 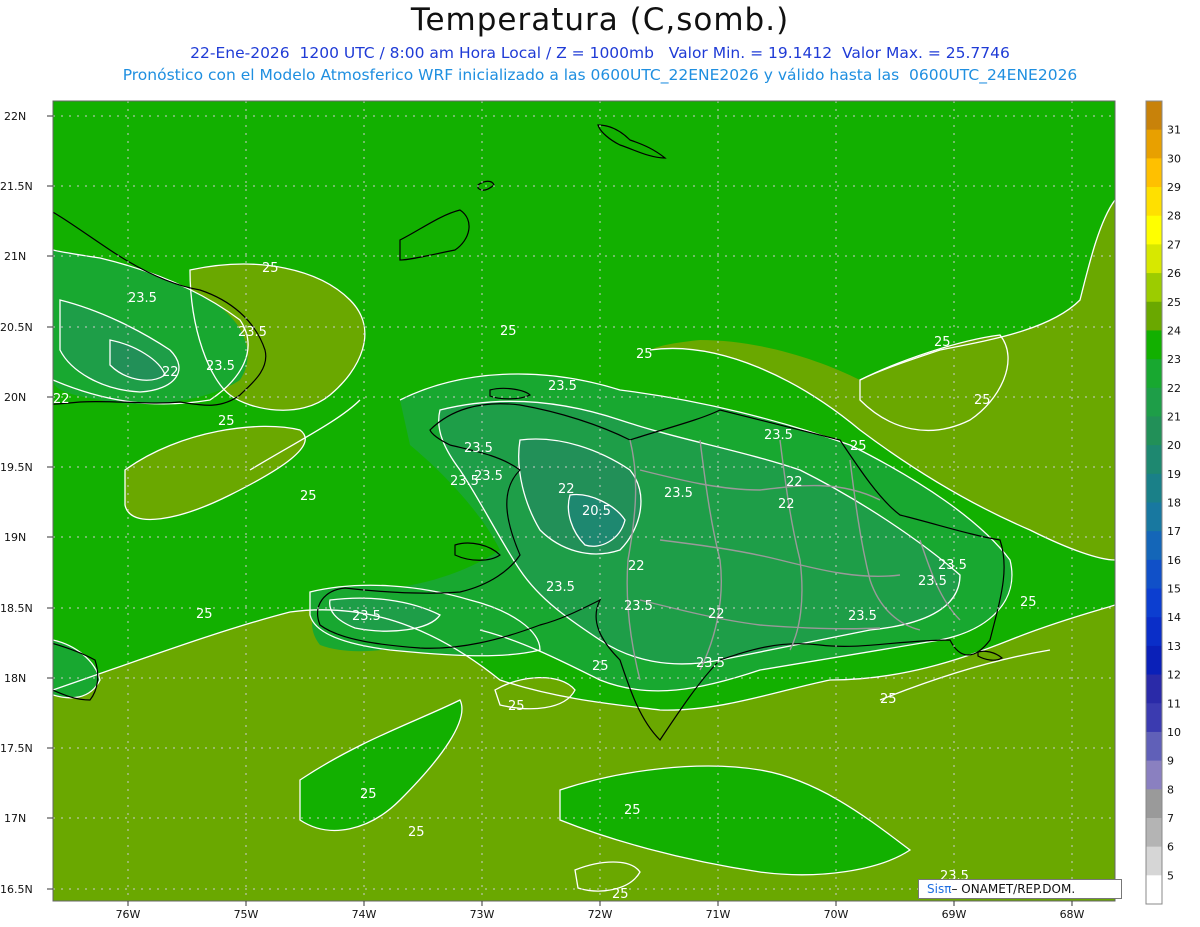 What do you see at coordinates (1170, 875) in the screenshot?
I see `colorbar-label: 5` at bounding box center [1170, 875].